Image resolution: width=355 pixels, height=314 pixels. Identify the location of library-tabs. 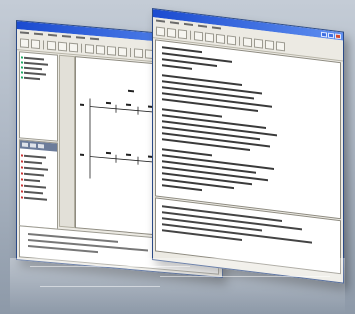
(38, 146).